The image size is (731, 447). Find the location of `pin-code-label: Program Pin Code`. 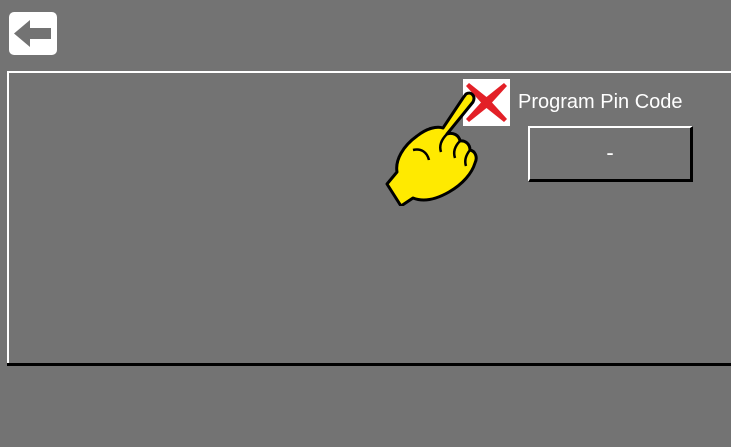

pin-code-label: Program Pin Code is located at coordinates (600, 102).